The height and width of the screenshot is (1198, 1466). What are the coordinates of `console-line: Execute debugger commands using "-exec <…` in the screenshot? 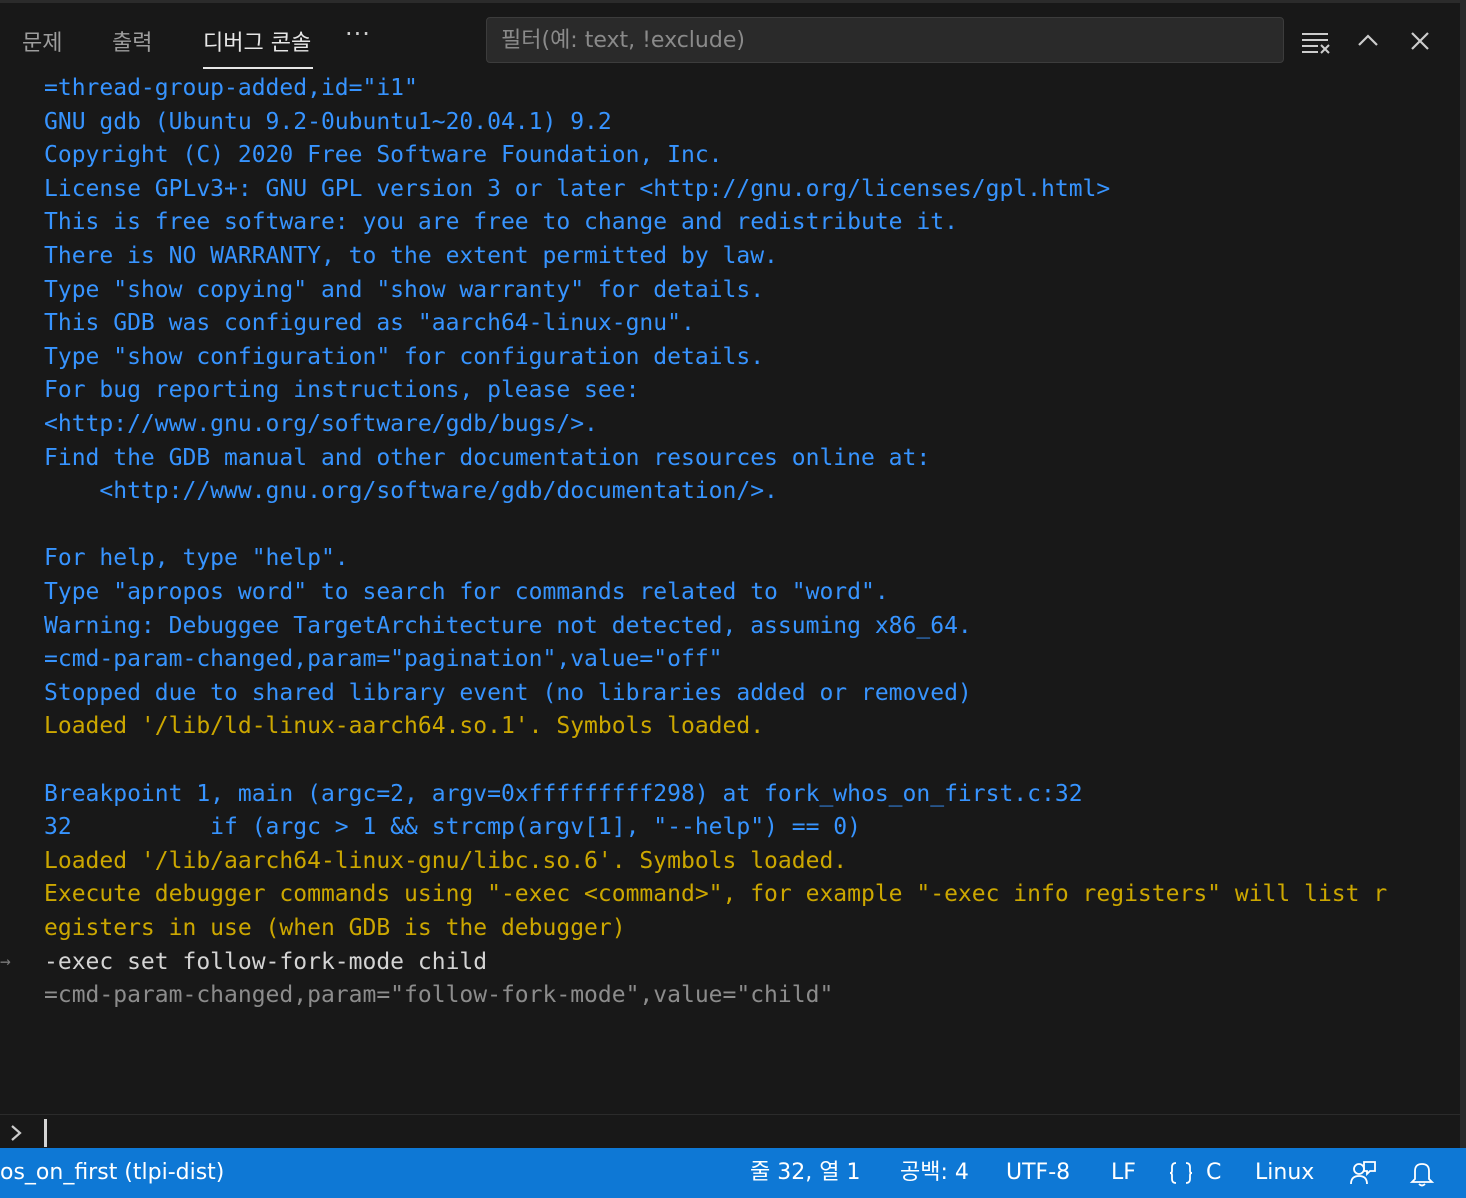 It's located at (716, 894).